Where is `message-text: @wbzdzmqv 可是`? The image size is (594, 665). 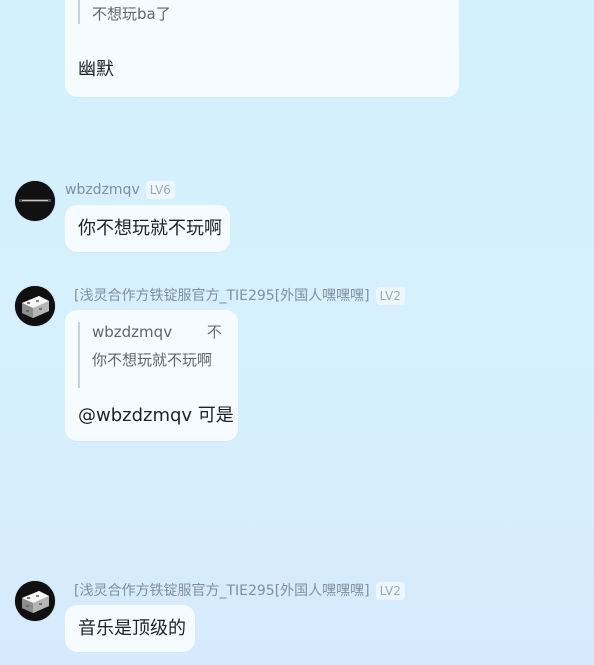
message-text: @wbzdzmqv 可是 is located at coordinates (156, 415).